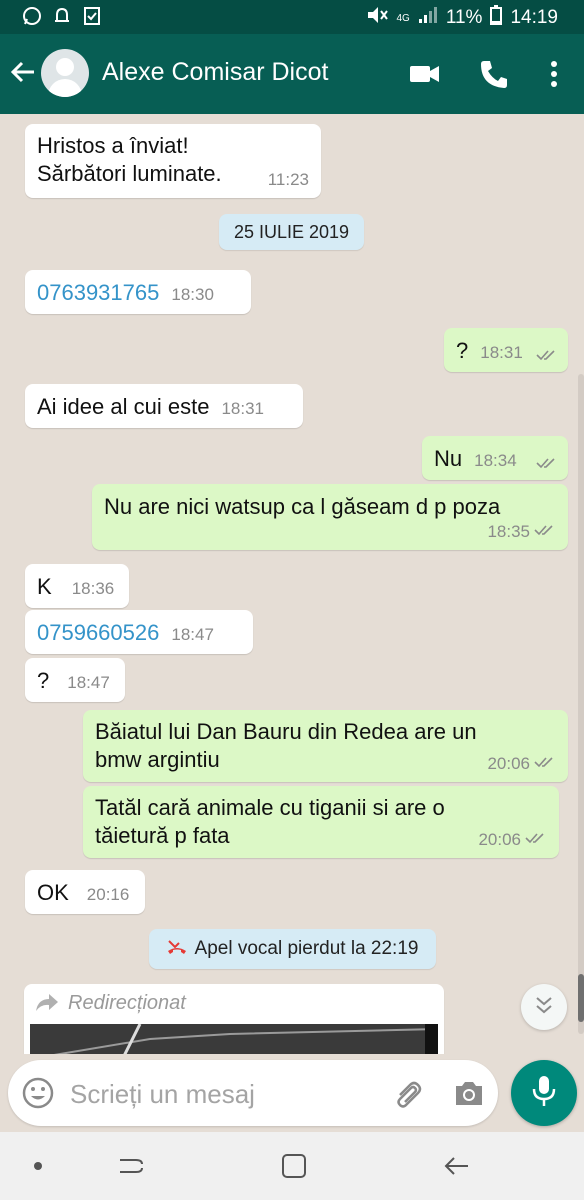  Describe the element at coordinates (127, 1003) in the screenshot. I see `forwarded-label: Redirecționat` at that location.